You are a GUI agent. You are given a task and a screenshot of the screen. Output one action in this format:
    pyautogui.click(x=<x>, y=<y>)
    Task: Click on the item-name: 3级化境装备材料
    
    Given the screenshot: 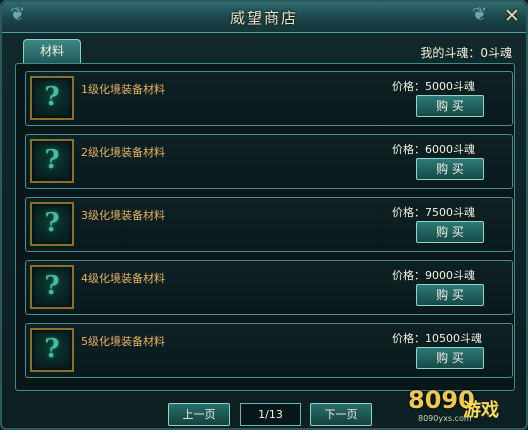 What is the action you would take?
    pyautogui.click(x=123, y=215)
    